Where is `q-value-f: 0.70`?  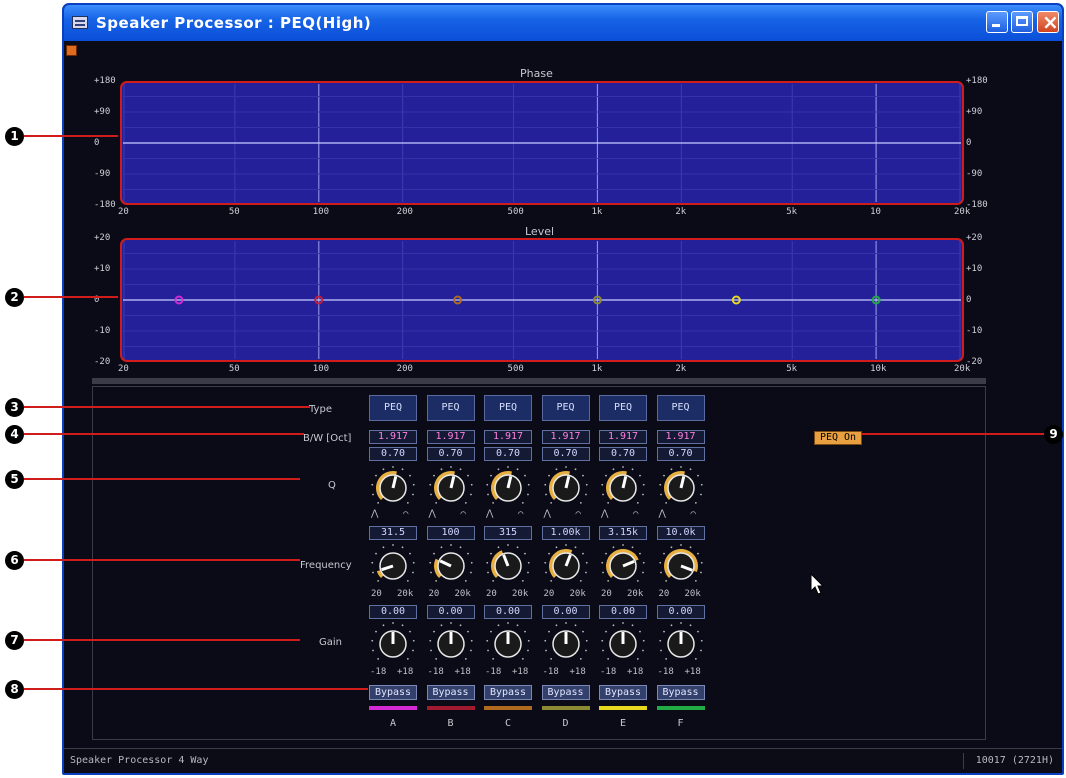 q-value-f: 0.70 is located at coordinates (680, 454).